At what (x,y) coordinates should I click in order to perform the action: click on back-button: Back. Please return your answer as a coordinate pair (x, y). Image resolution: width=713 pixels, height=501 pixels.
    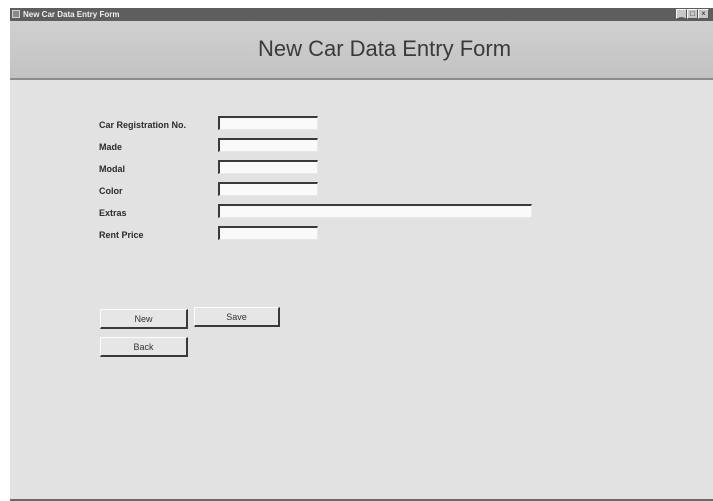
    Looking at the image, I should click on (144, 347).